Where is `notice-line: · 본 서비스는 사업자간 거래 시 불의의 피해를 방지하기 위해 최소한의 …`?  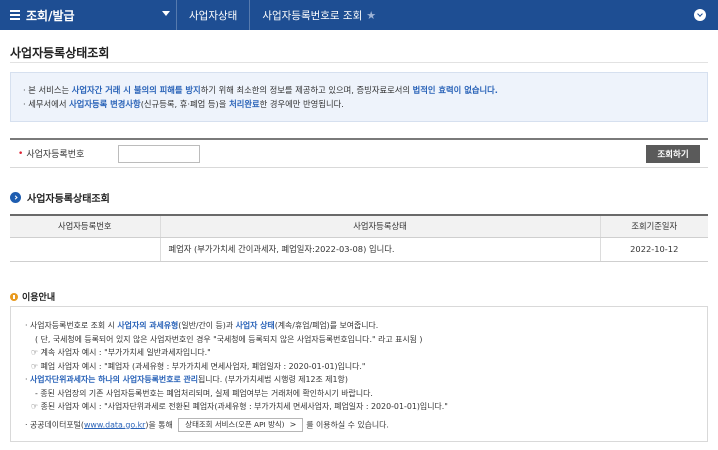 notice-line: · 본 서비스는 사업자간 거래 시 불의의 피해를 방지하기 위해 최소한의 … is located at coordinates (260, 90).